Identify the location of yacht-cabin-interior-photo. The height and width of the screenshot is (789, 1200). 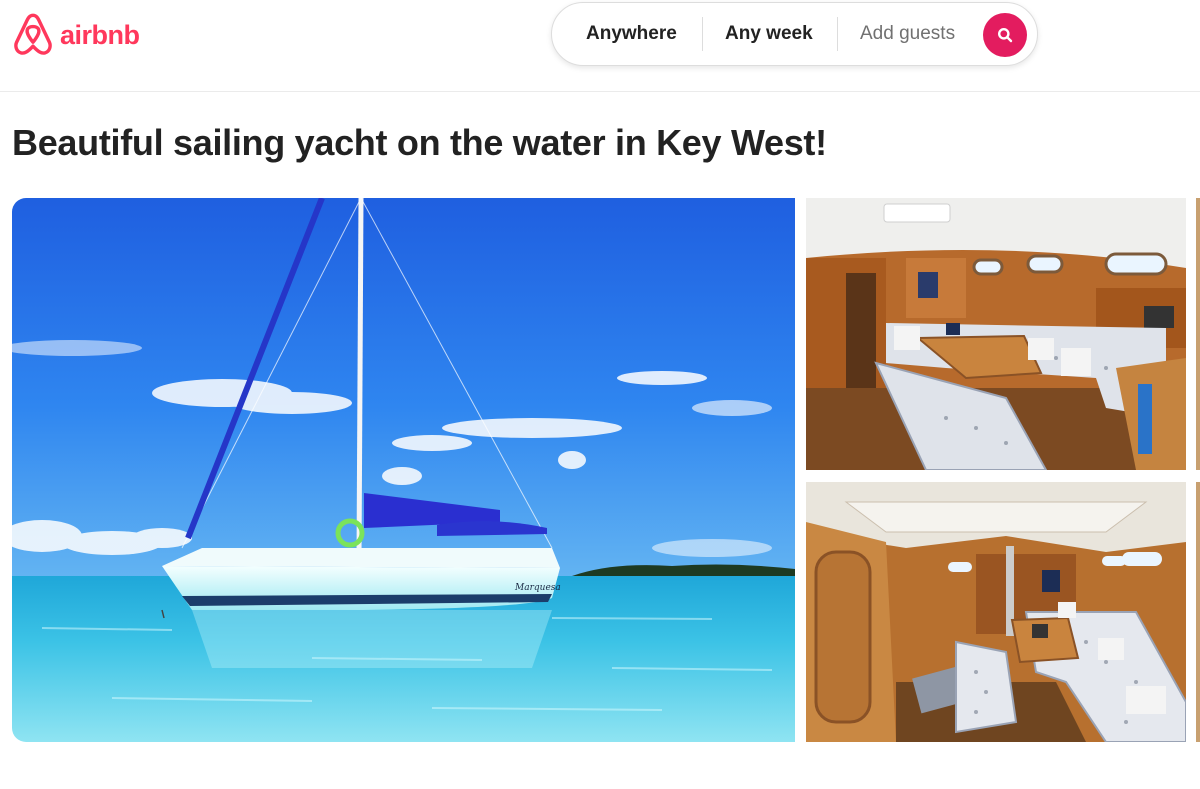
(996, 612).